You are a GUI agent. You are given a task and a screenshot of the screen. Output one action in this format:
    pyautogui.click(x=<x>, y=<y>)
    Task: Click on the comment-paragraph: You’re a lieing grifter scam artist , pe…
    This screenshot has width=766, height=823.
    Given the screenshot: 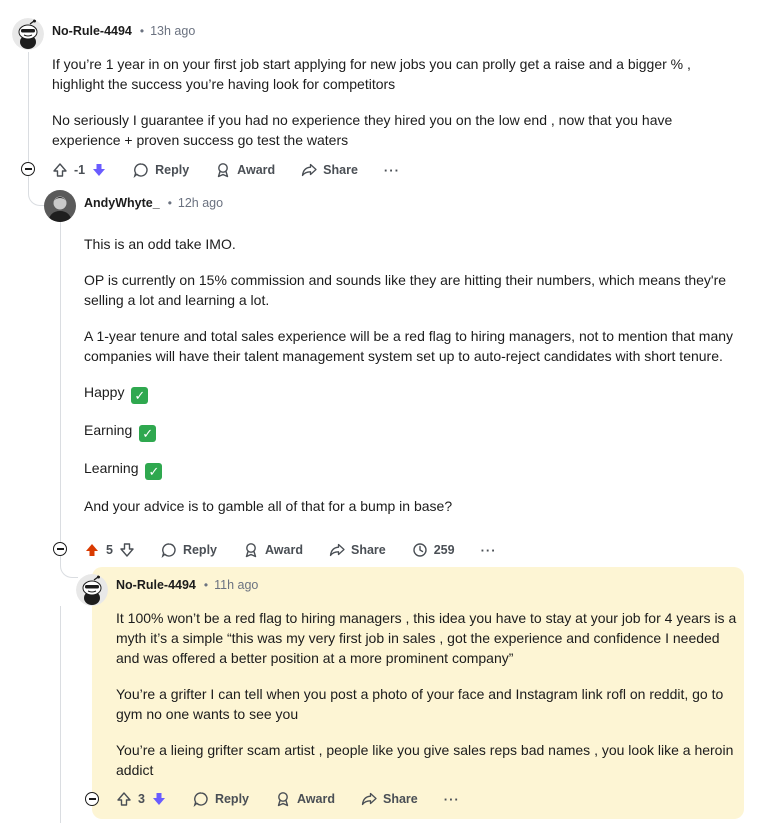 What is the action you would take?
    pyautogui.click(x=425, y=760)
    